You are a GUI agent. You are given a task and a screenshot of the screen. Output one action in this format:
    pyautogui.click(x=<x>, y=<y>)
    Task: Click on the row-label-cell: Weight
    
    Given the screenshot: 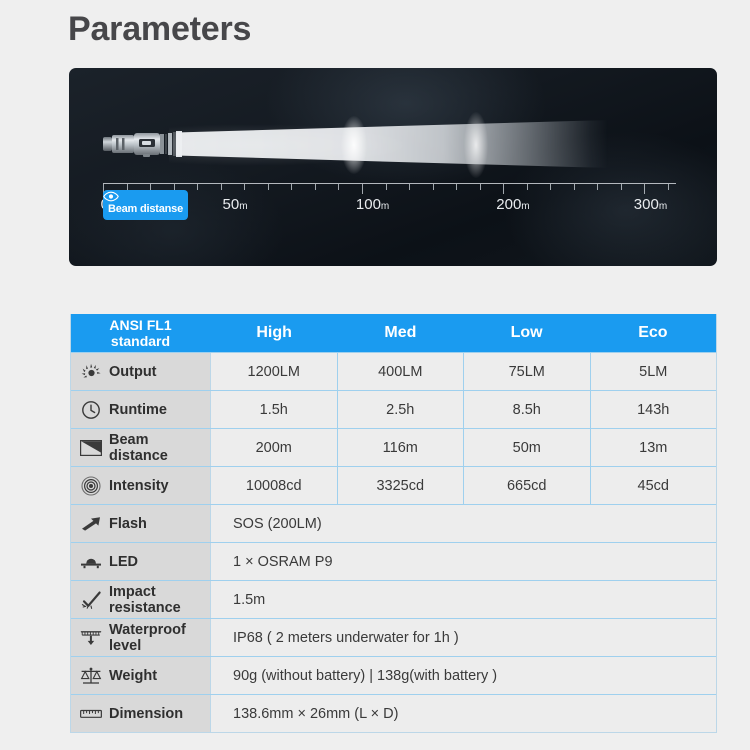 What is the action you would take?
    pyautogui.click(x=141, y=675)
    